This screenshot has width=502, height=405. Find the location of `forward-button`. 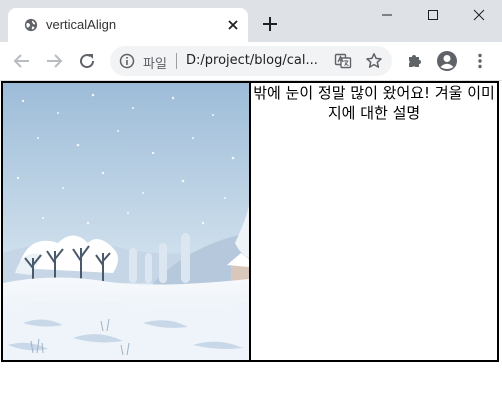

forward-button is located at coordinates (54, 61).